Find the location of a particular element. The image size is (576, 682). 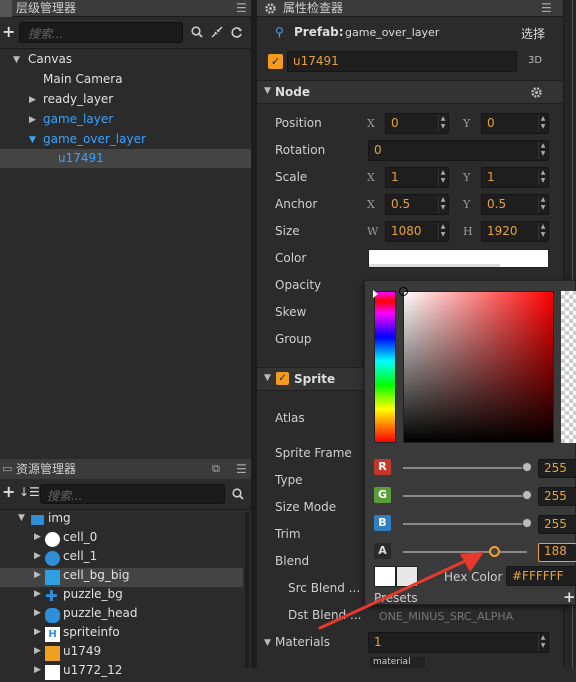

sv-cursor-icon is located at coordinates (403, 291).